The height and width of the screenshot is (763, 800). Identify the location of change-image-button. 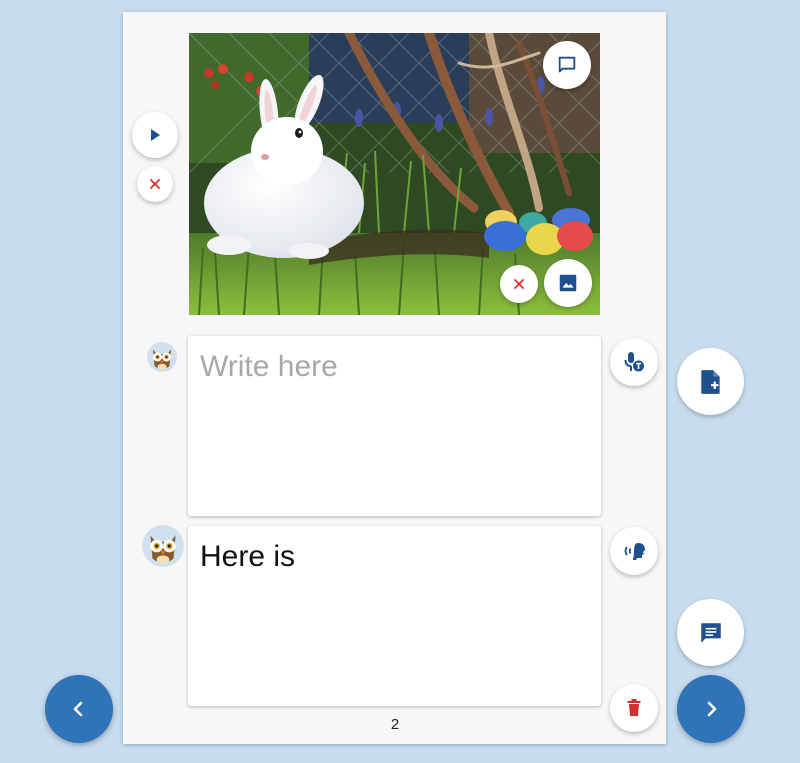
(568, 283).